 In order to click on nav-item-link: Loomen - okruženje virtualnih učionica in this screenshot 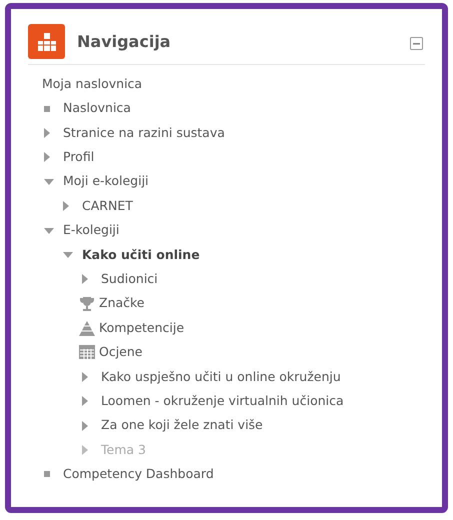, I will do `click(222, 401)`.